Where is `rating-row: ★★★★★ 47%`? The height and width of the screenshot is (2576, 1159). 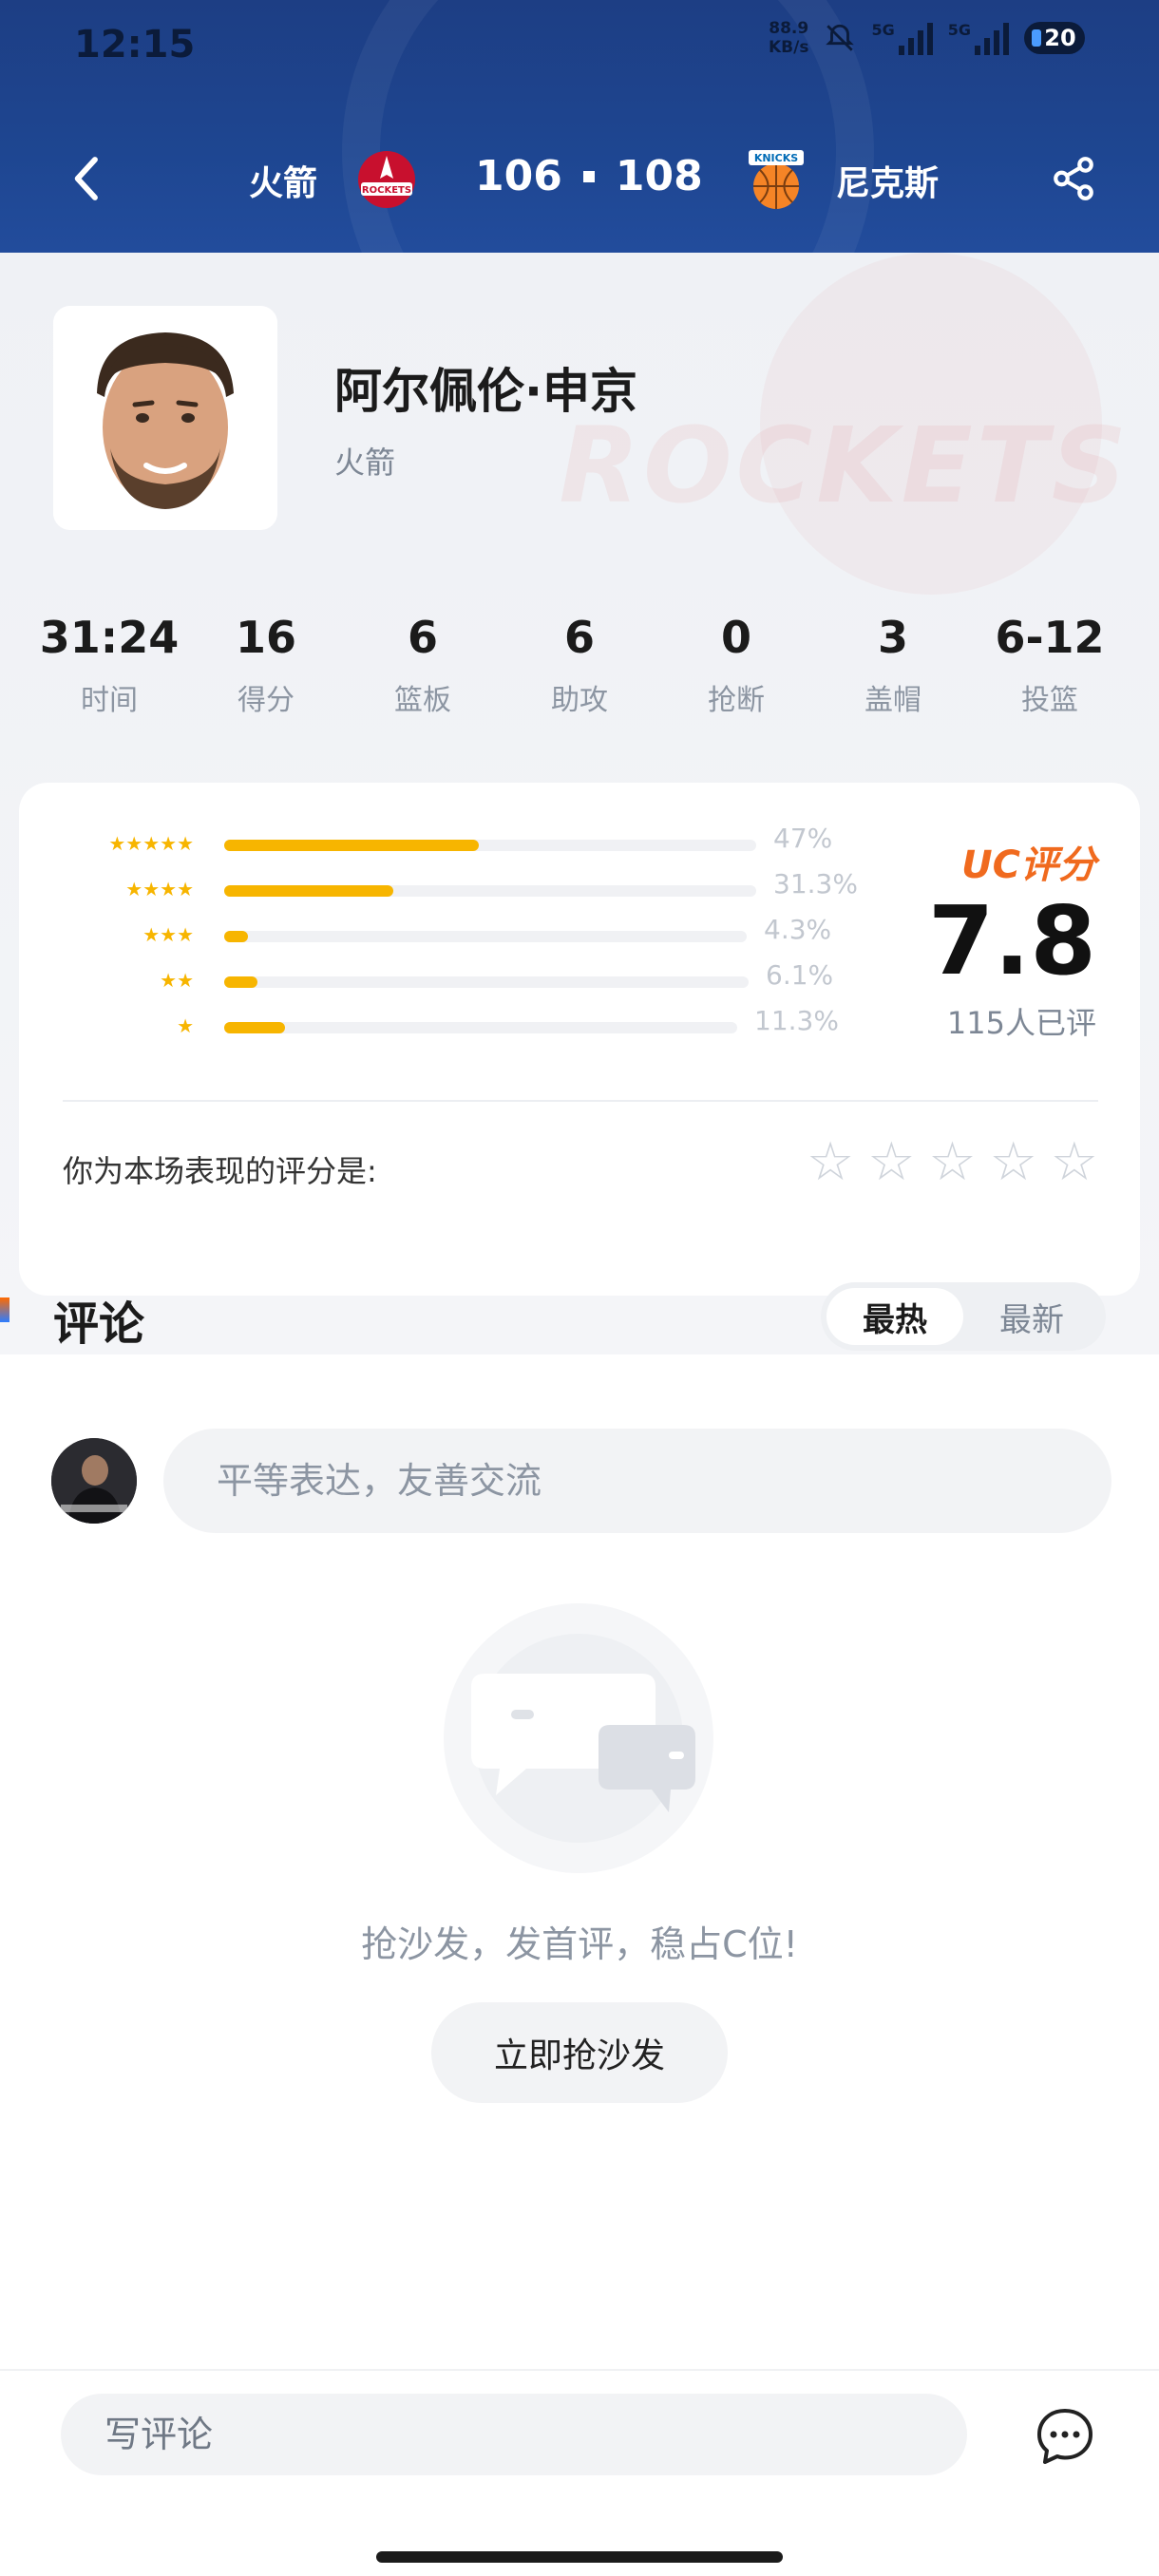 rating-row: ★★★★★ 47% is located at coordinates (446, 839).